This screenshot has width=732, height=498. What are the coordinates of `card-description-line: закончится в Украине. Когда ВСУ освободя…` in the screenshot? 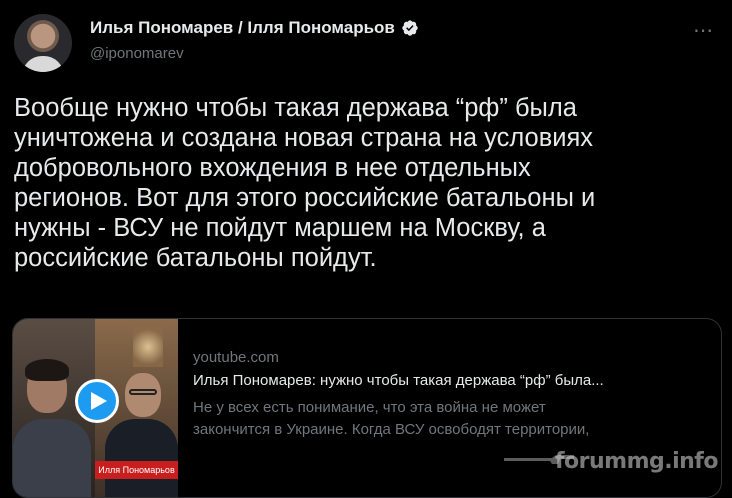 It's located at (391, 429).